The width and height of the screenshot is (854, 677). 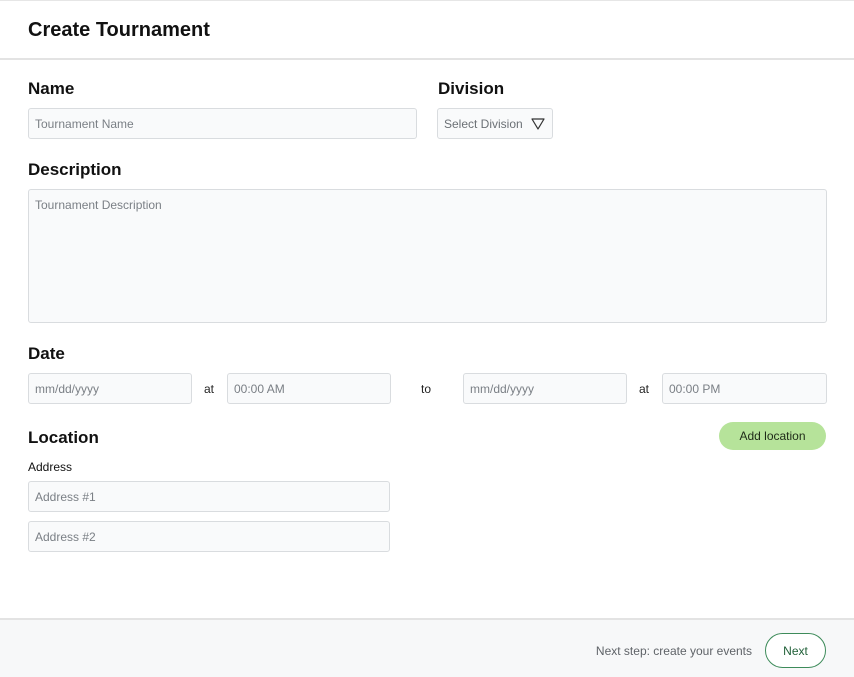 I want to click on at-separator-start: at, so click(x=209, y=389).